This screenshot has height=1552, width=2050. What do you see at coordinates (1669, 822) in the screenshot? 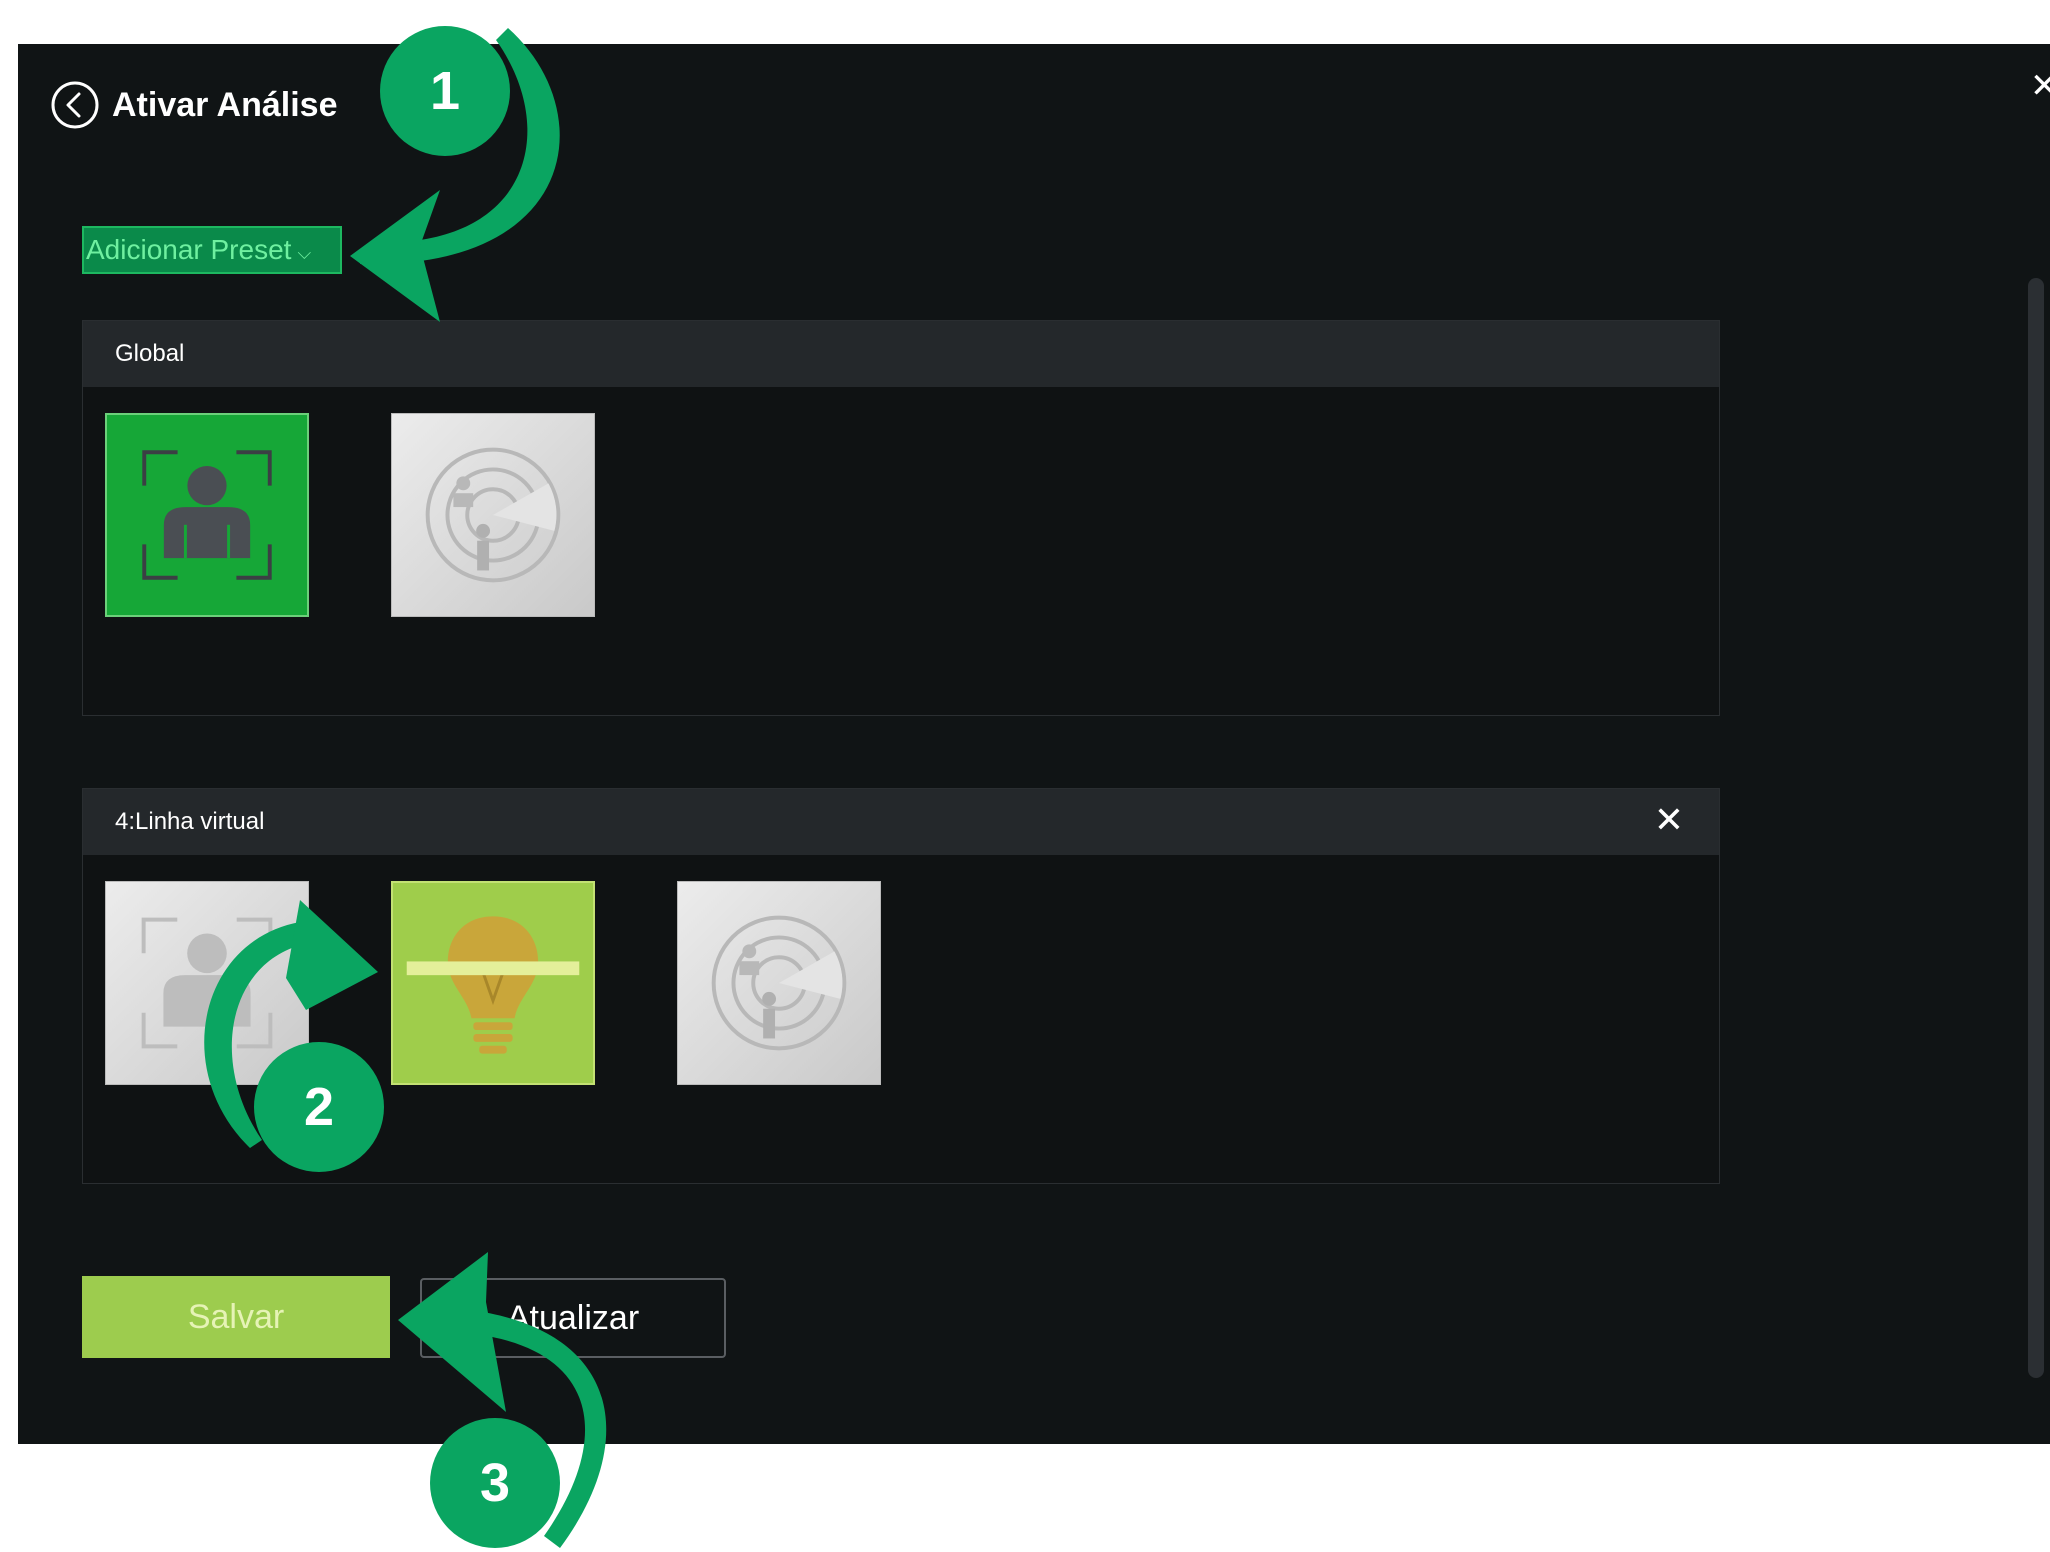
I see `remove-section-close-icon: ✕` at bounding box center [1669, 822].